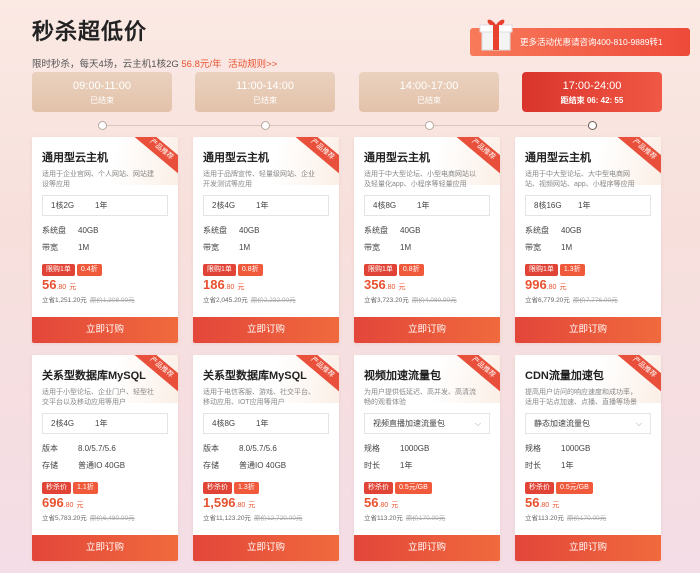  Describe the element at coordinates (375, 284) in the screenshot. I see `price-integer: 356` at that location.